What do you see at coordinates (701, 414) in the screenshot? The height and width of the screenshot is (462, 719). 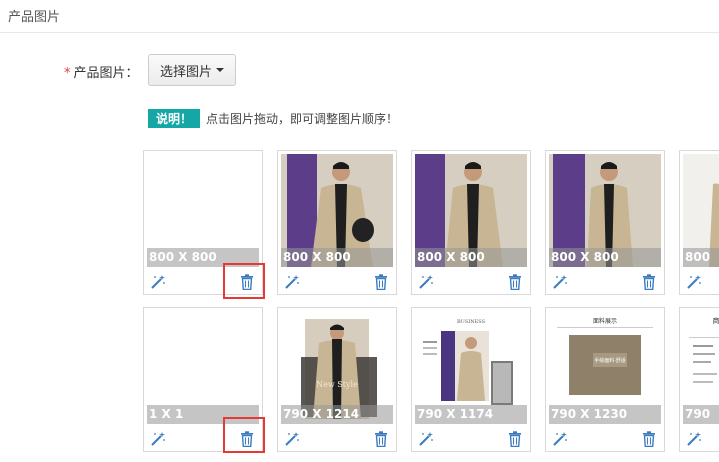 I see `image-size-label: 790 X` at bounding box center [701, 414].